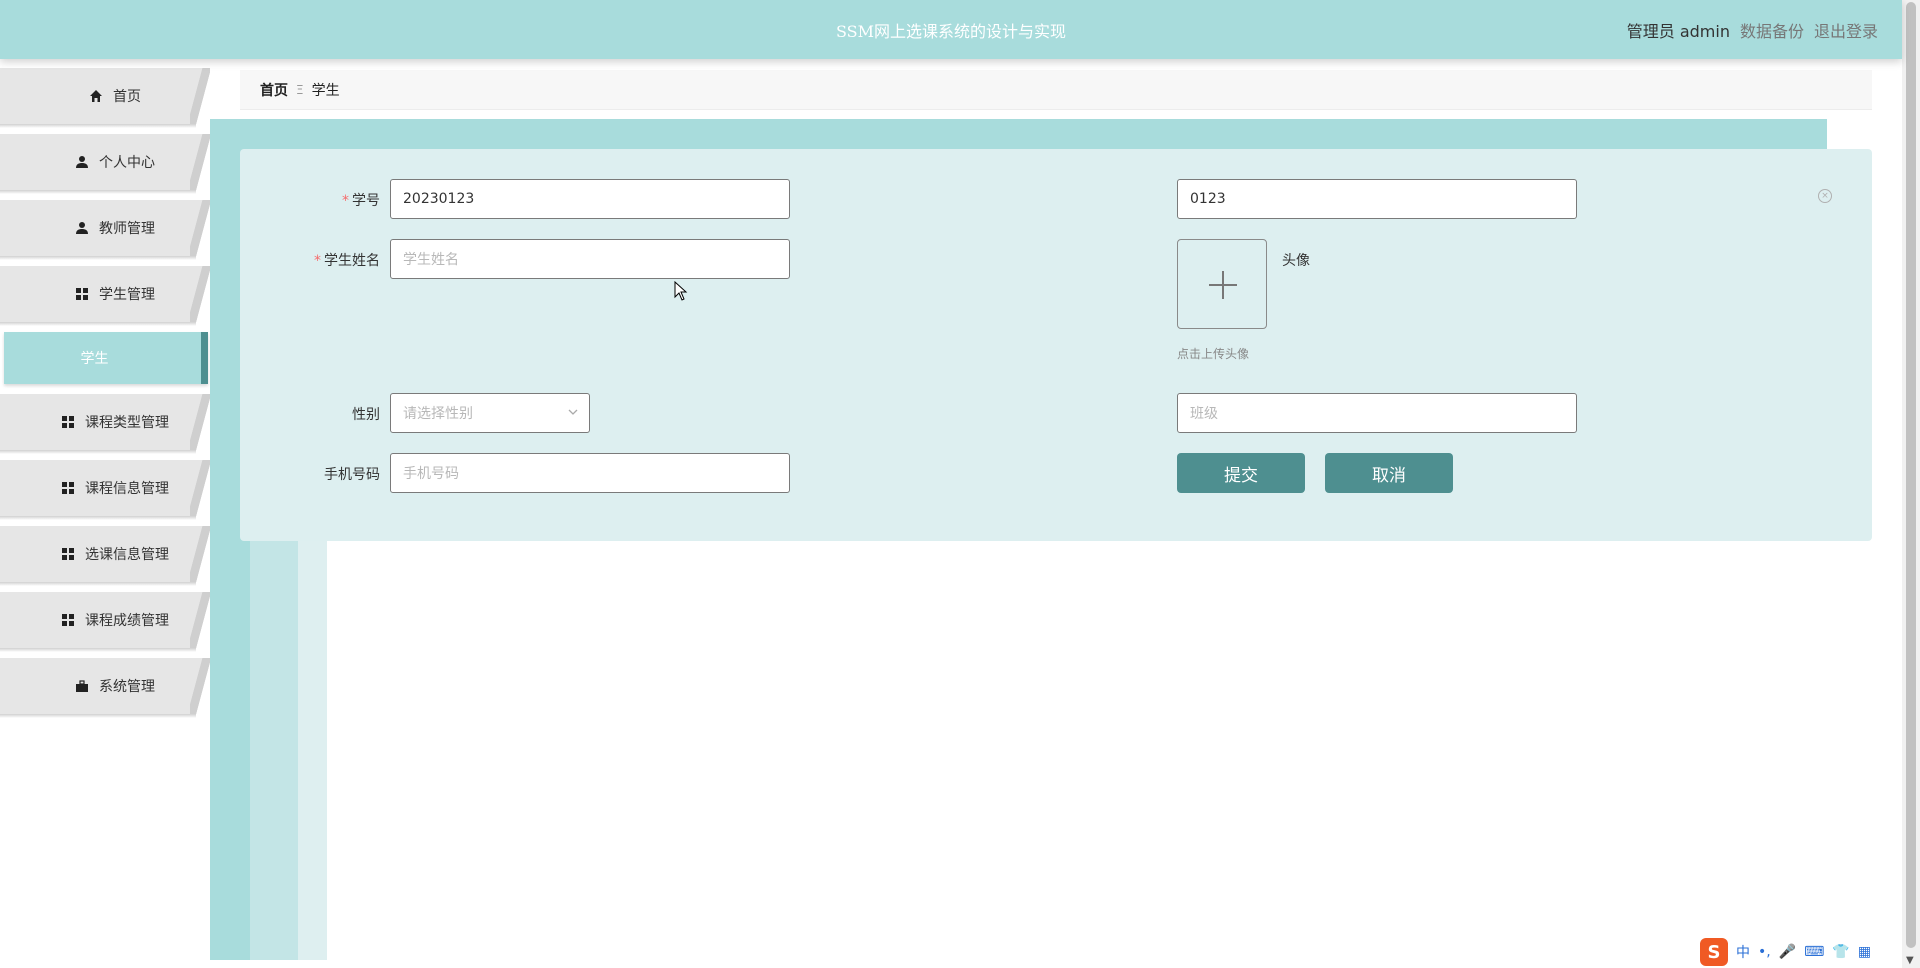 This screenshot has height=968, width=1920. What do you see at coordinates (274, 90) in the screenshot?
I see `breadcrumb-home: 首页` at bounding box center [274, 90].